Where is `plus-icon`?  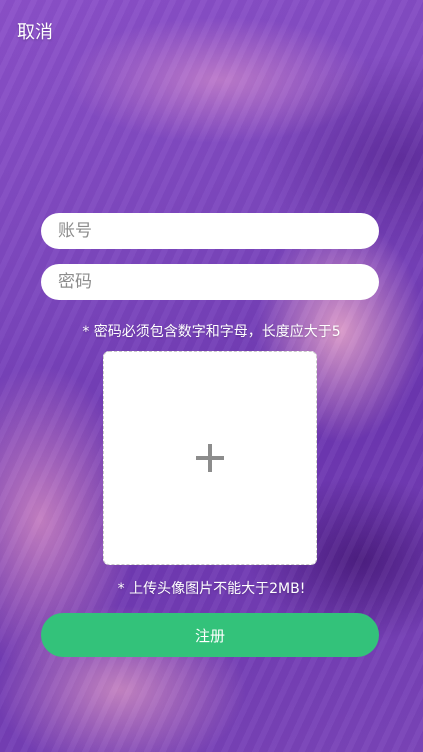
plus-icon is located at coordinates (210, 458).